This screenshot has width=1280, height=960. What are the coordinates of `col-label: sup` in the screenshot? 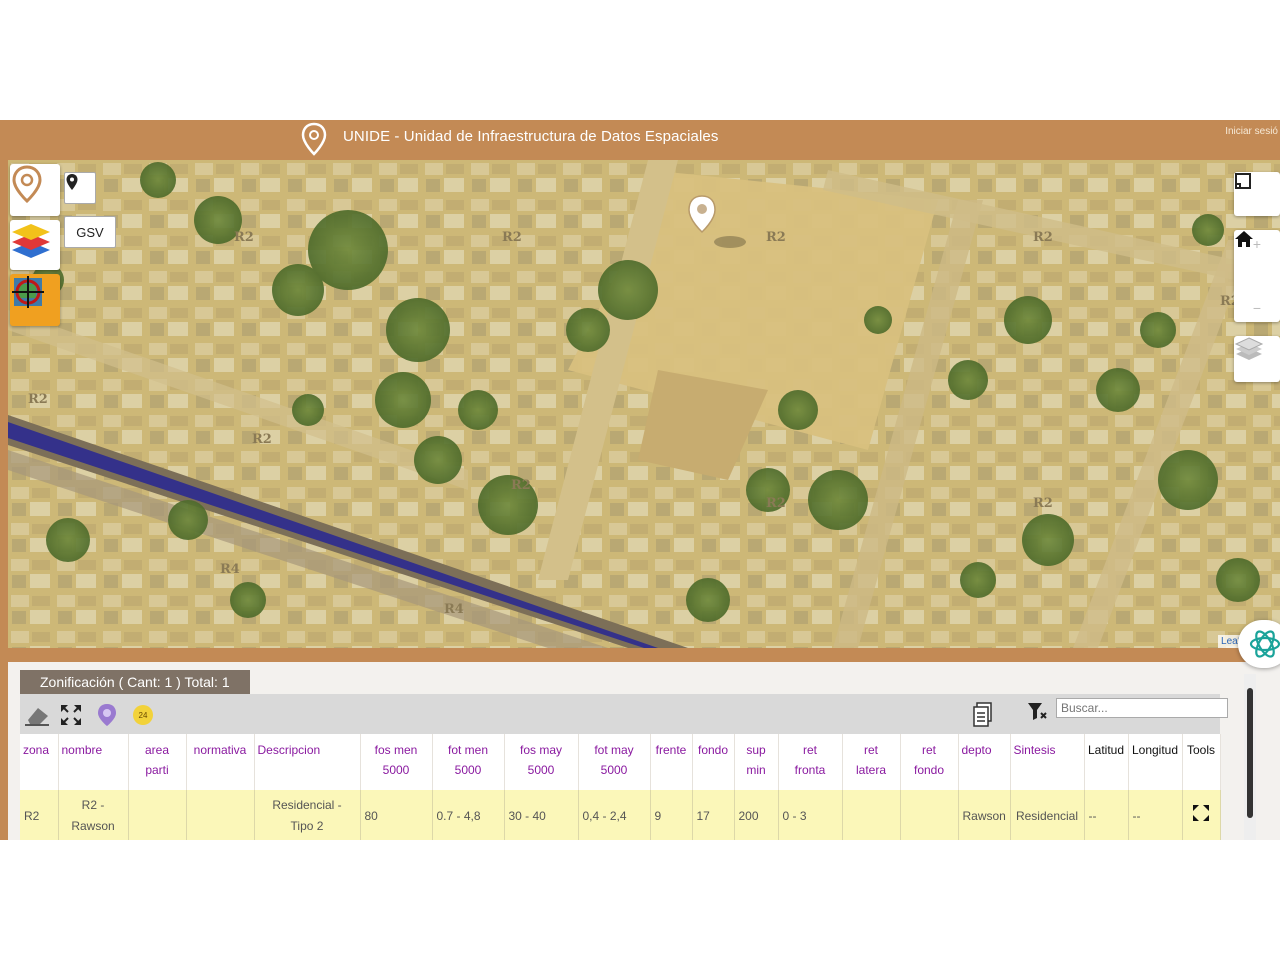 It's located at (756, 750).